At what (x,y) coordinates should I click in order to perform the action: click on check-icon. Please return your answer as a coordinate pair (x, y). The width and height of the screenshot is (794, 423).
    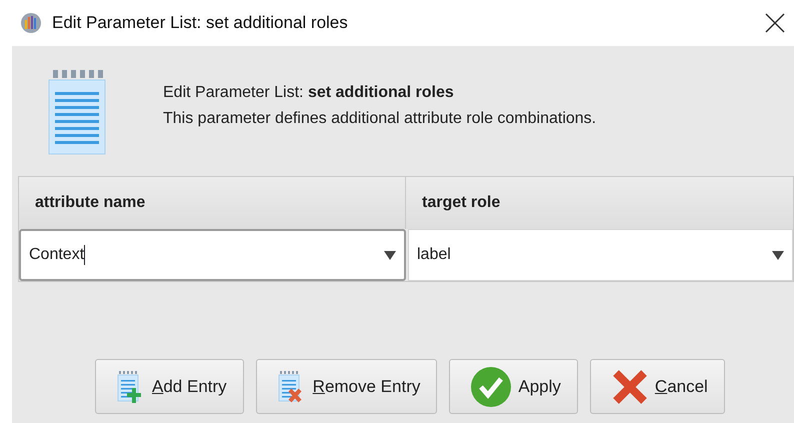
    Looking at the image, I should click on (491, 387).